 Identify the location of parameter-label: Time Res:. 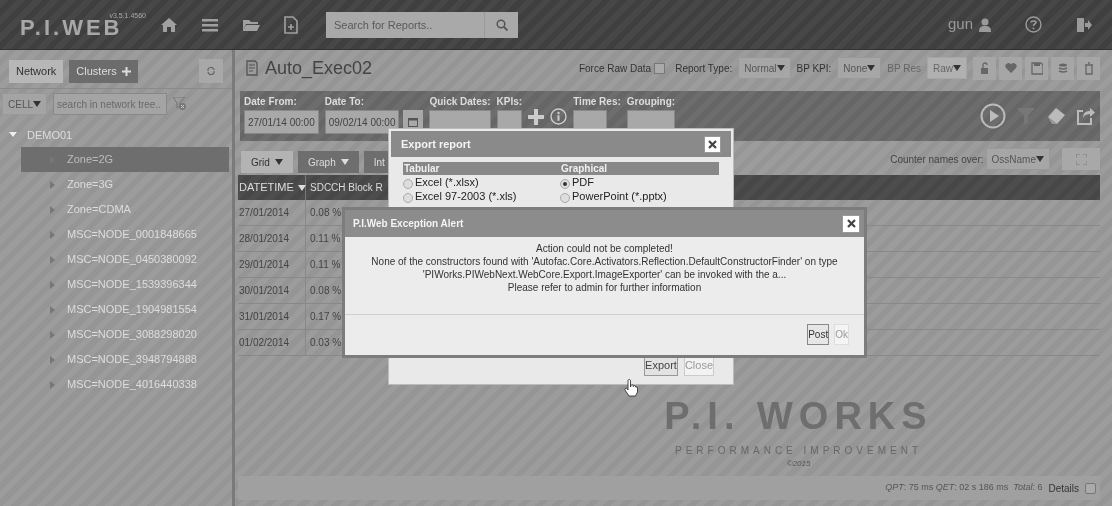
(597, 101).